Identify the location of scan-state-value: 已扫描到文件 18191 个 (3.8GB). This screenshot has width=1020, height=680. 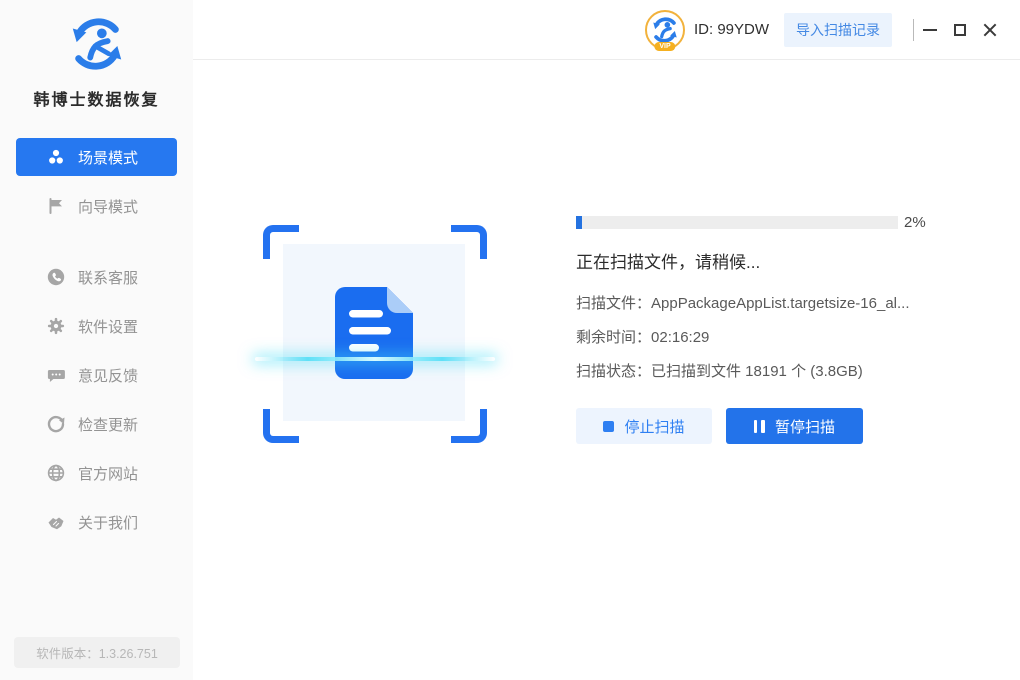
(757, 371).